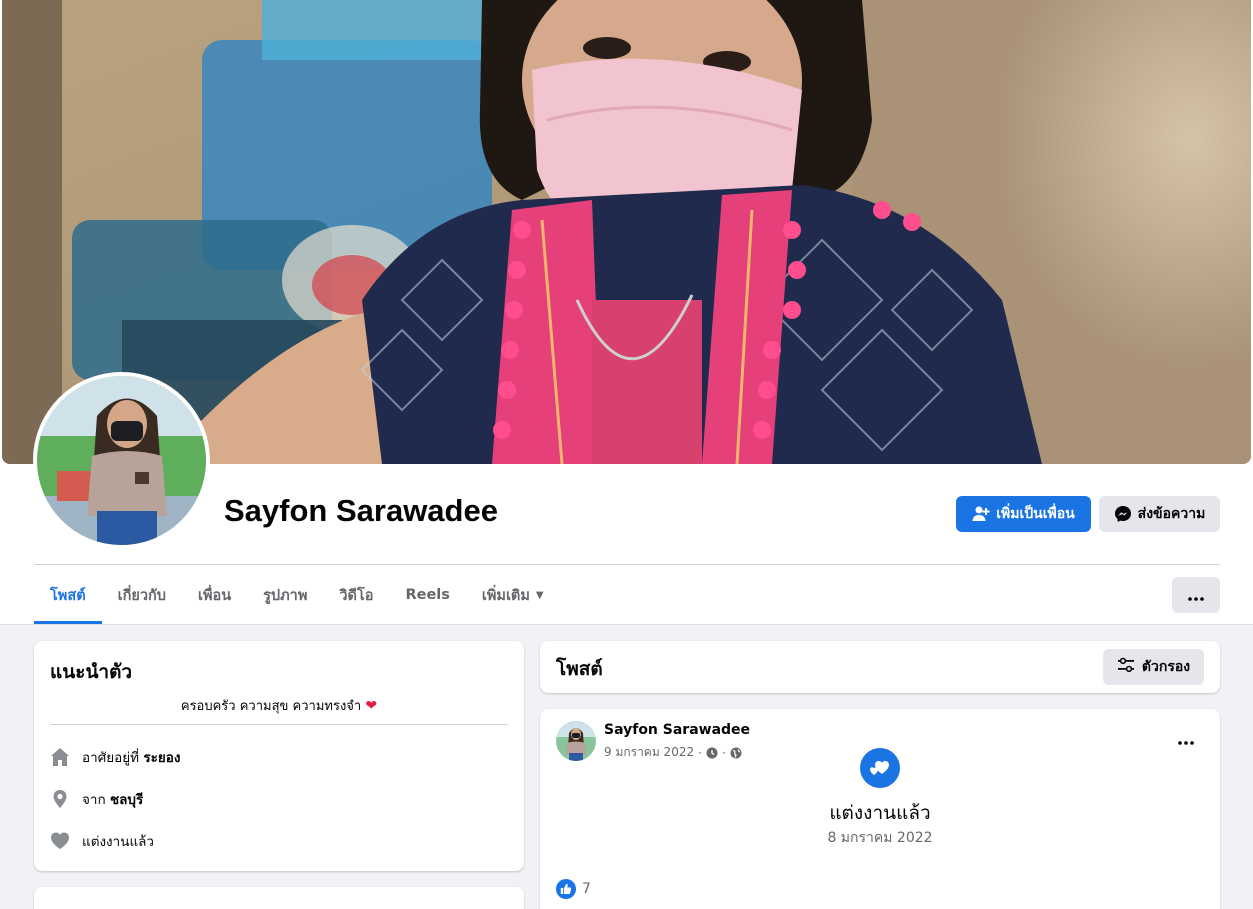  What do you see at coordinates (1126, 667) in the screenshot?
I see `filter-sliders-icon` at bounding box center [1126, 667].